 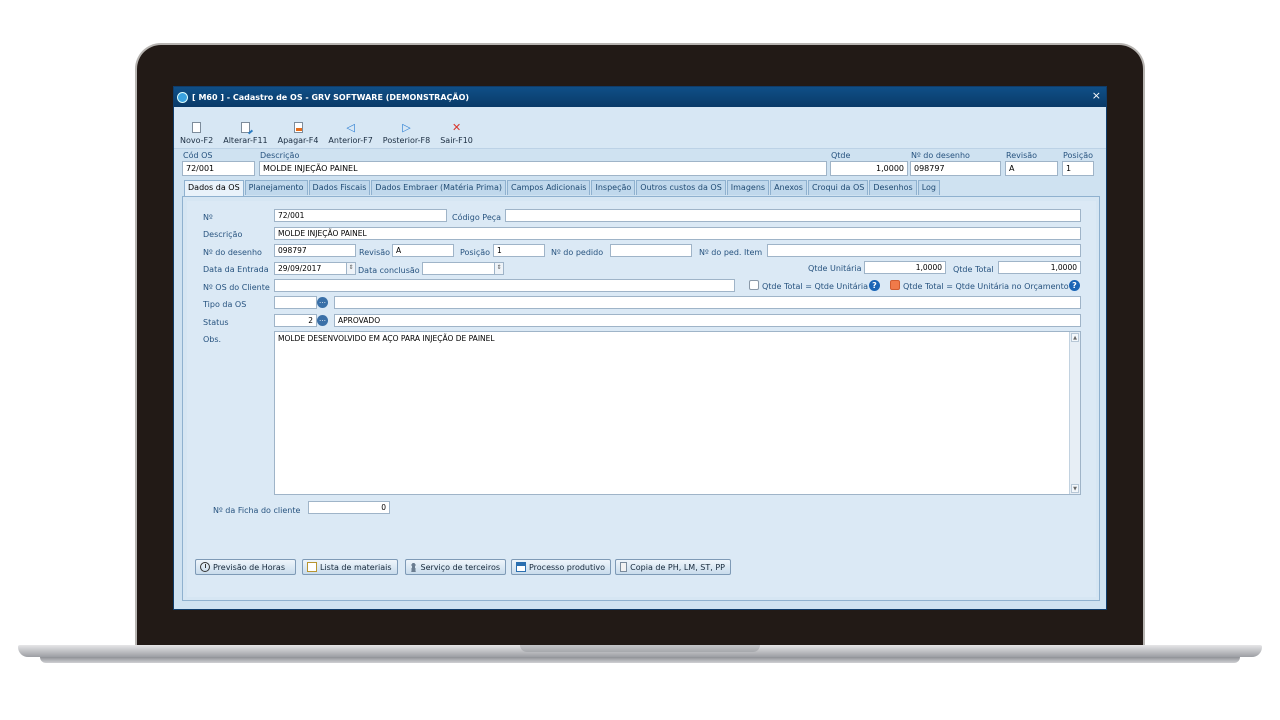 I want to click on next-button-label: Posterior-F8, so click(x=406, y=140).